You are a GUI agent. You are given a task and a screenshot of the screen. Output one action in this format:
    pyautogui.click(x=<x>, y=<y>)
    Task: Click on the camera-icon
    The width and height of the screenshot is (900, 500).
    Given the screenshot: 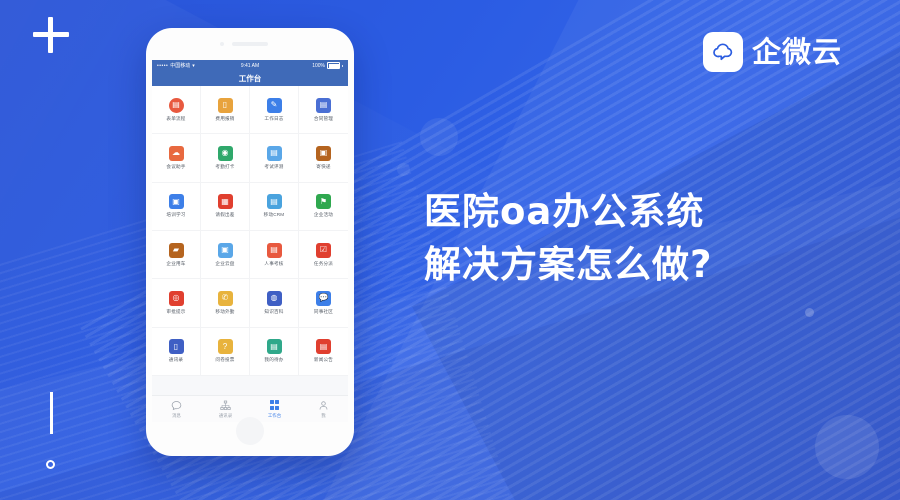 What is the action you would take?
    pyautogui.click(x=222, y=44)
    